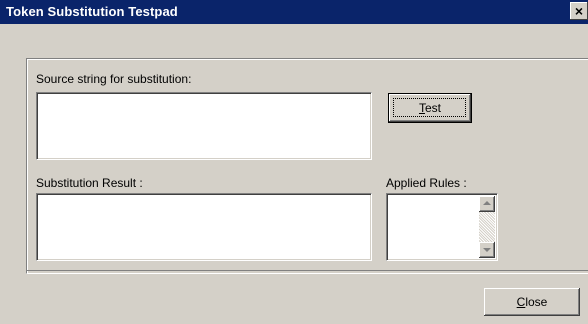 The width and height of the screenshot is (588, 324). I want to click on close-button-label: lose, so click(536, 302).